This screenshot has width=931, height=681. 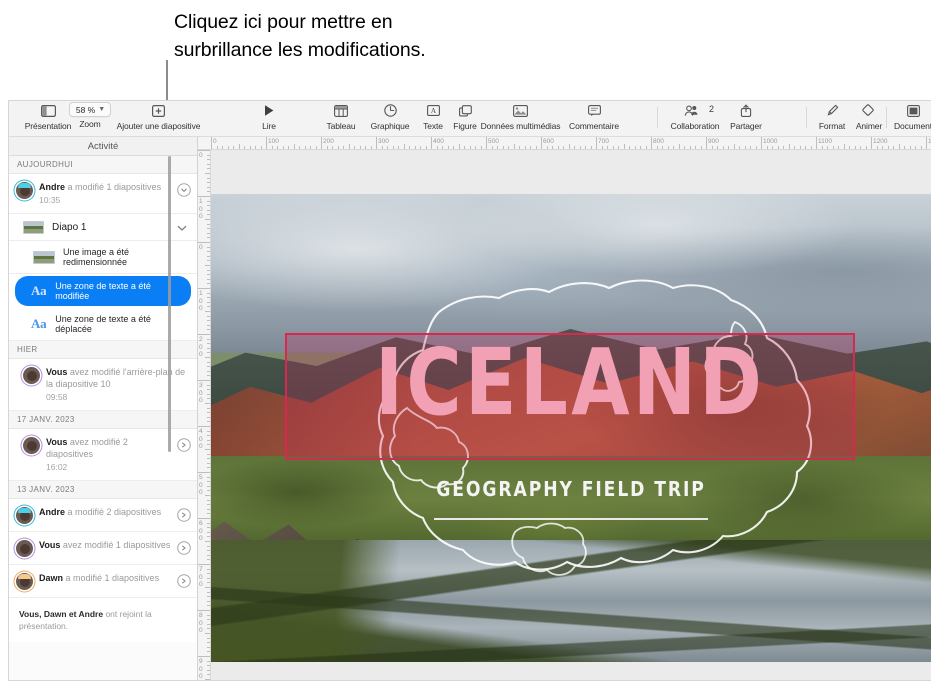 What do you see at coordinates (594, 119) in the screenshot?
I see `toolbar-button-comment: Commentaire` at bounding box center [594, 119].